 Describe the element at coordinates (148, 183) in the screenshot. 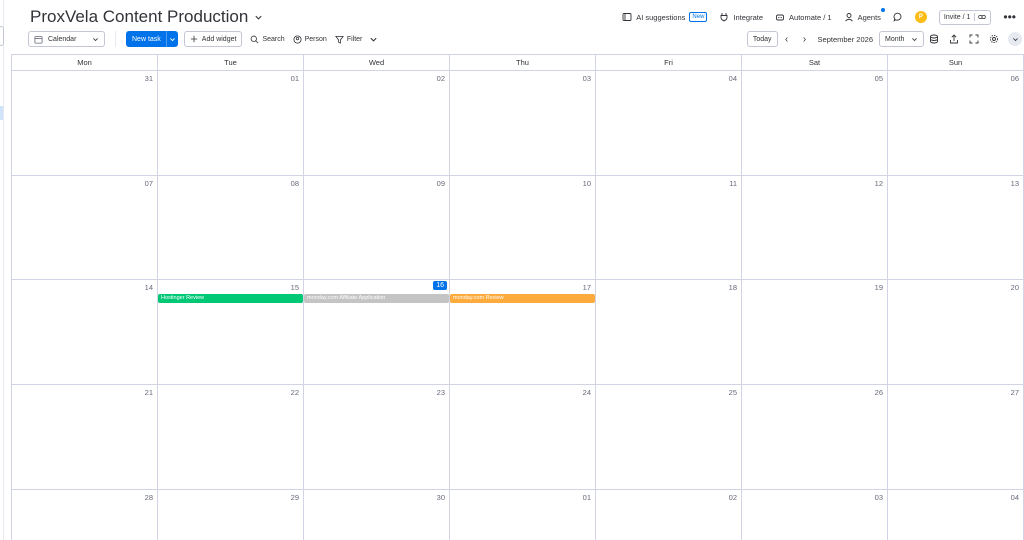

I see `day-number: 07` at that location.